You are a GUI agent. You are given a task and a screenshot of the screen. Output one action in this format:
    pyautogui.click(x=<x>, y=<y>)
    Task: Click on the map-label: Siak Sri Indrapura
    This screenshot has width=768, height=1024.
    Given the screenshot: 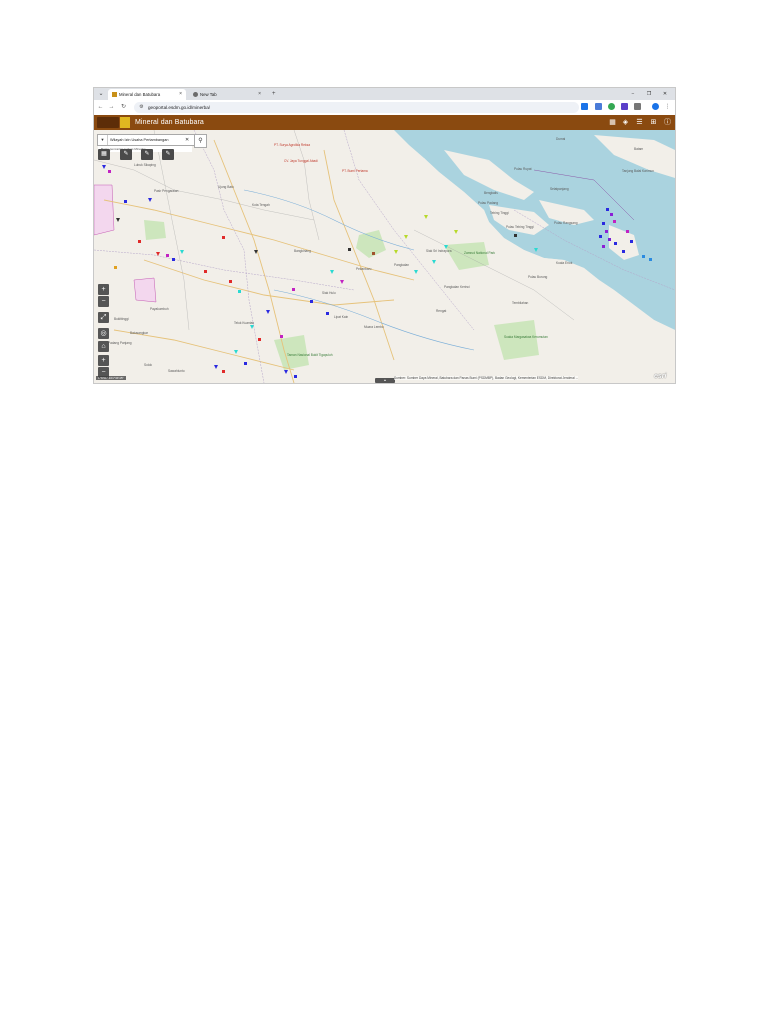 What is the action you would take?
    pyautogui.click(x=439, y=251)
    